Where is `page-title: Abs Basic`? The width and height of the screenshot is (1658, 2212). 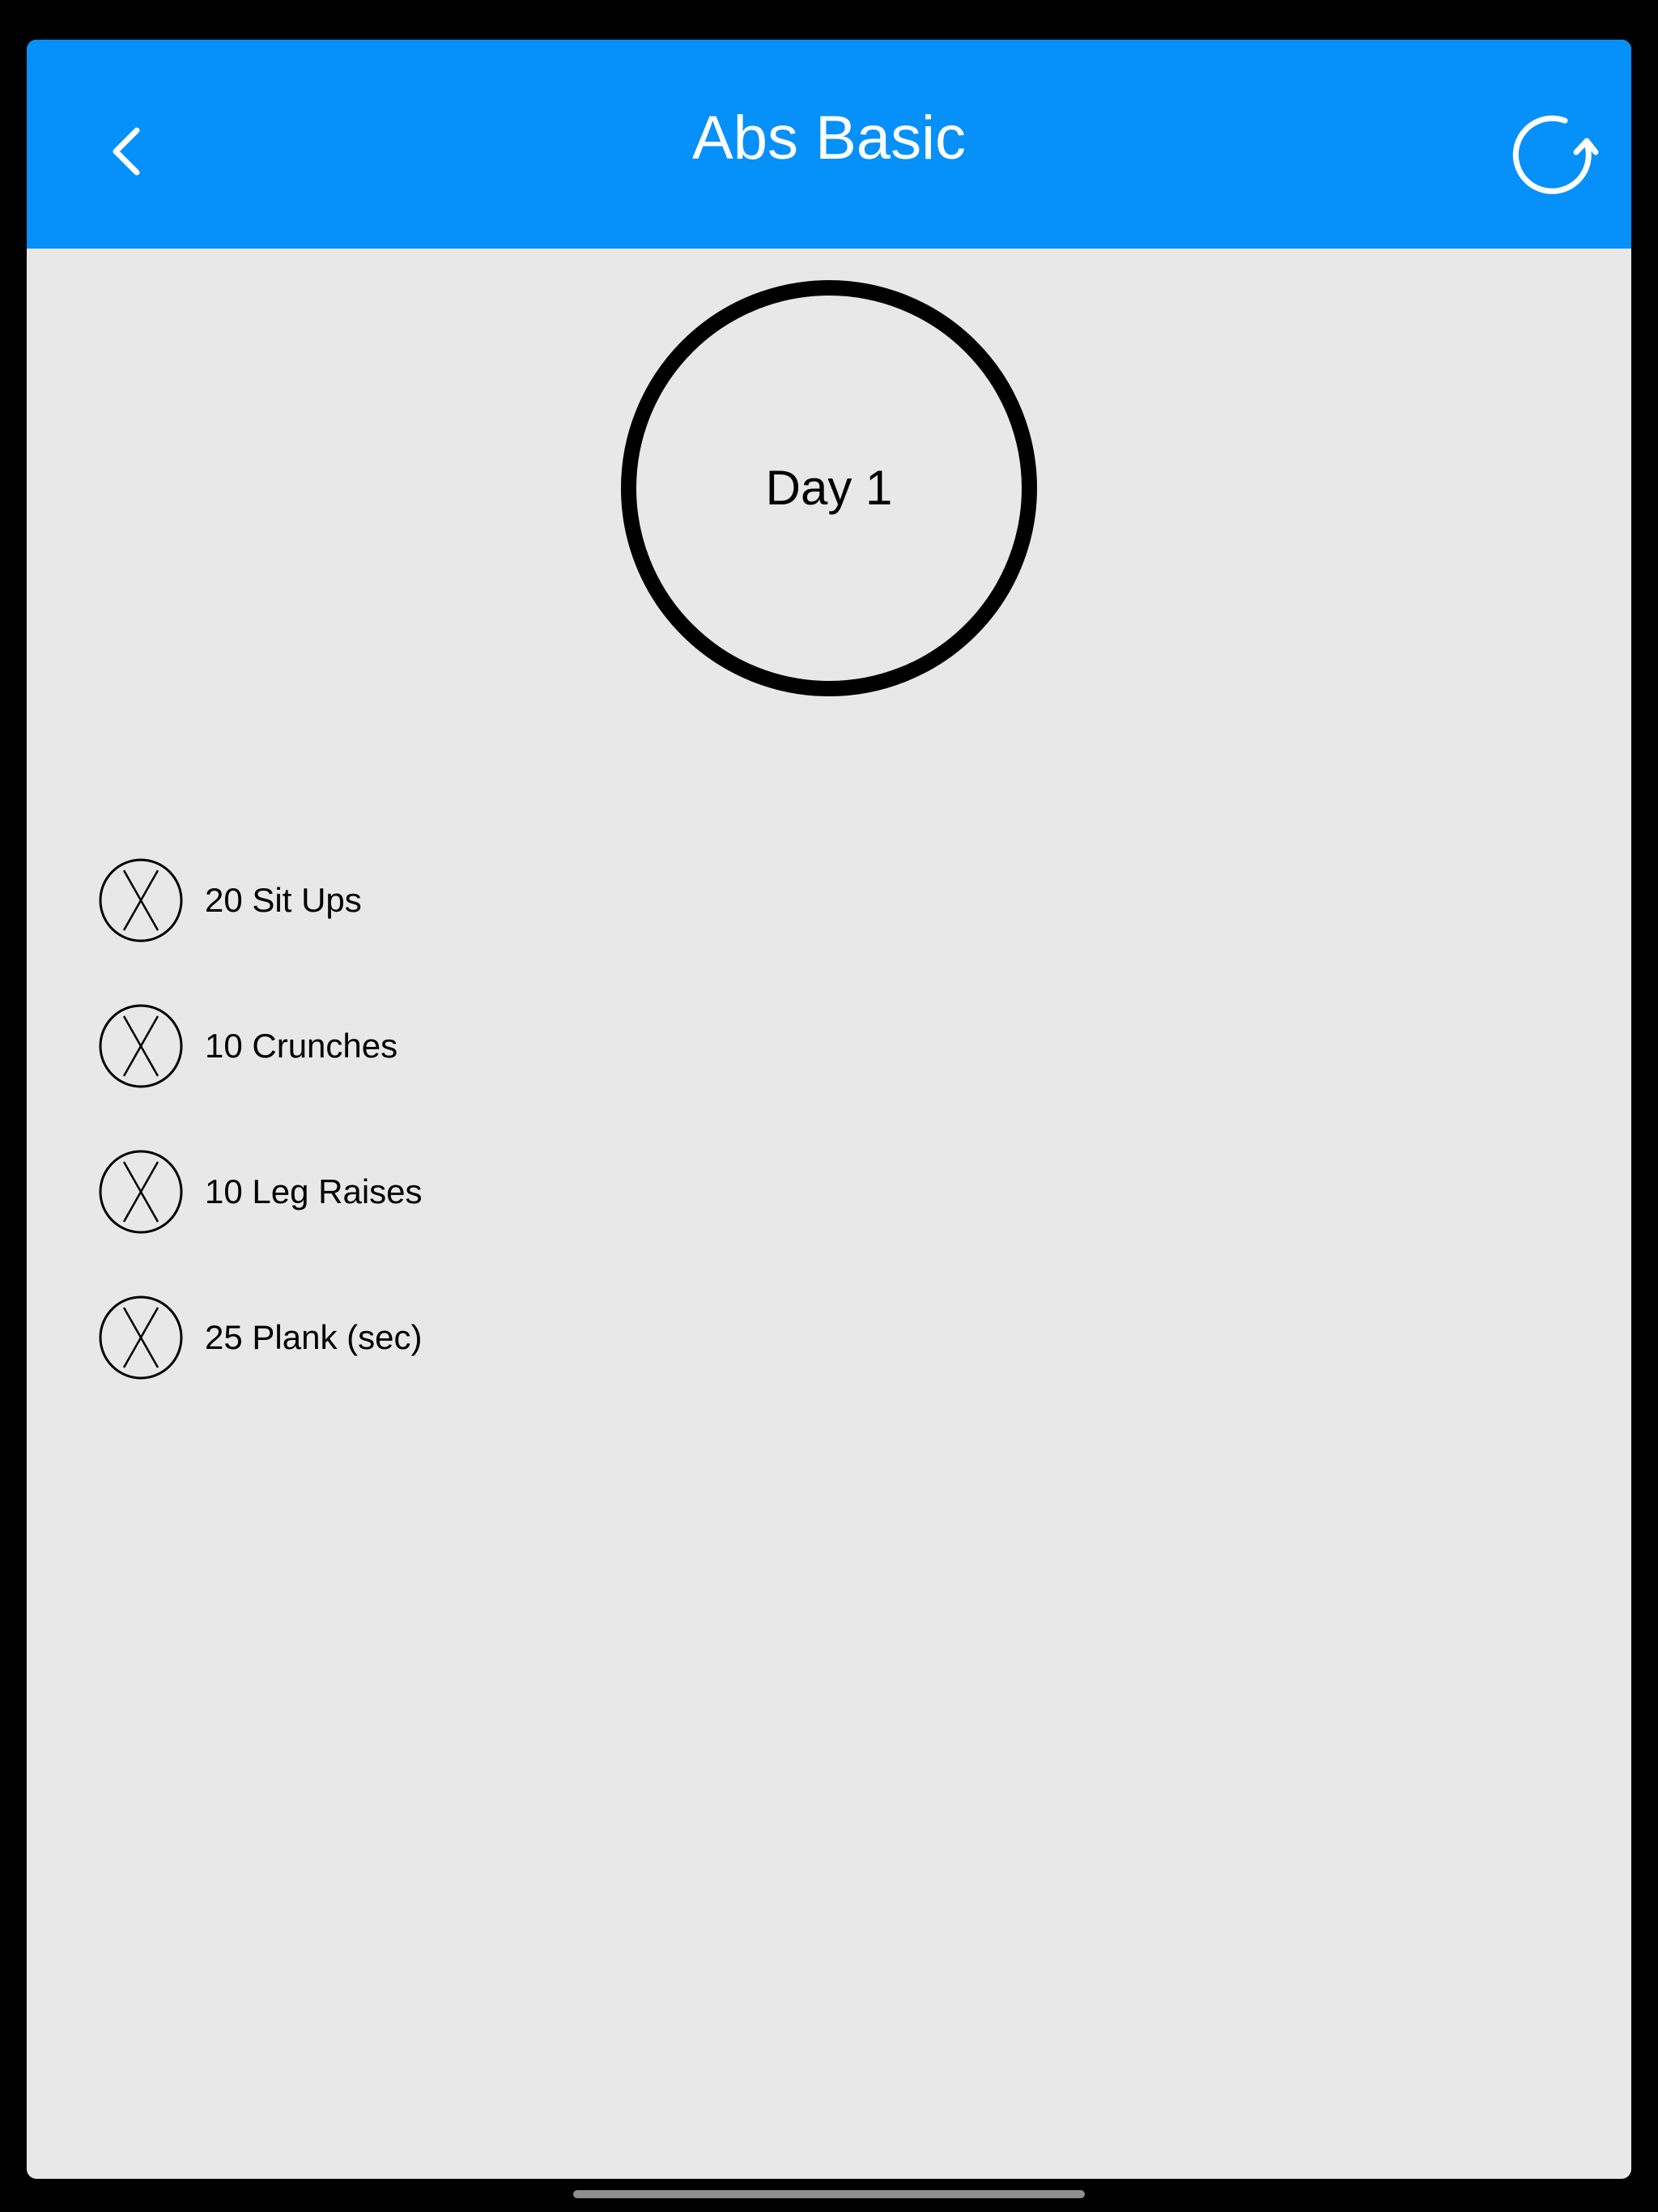 page-title: Abs Basic is located at coordinates (829, 138).